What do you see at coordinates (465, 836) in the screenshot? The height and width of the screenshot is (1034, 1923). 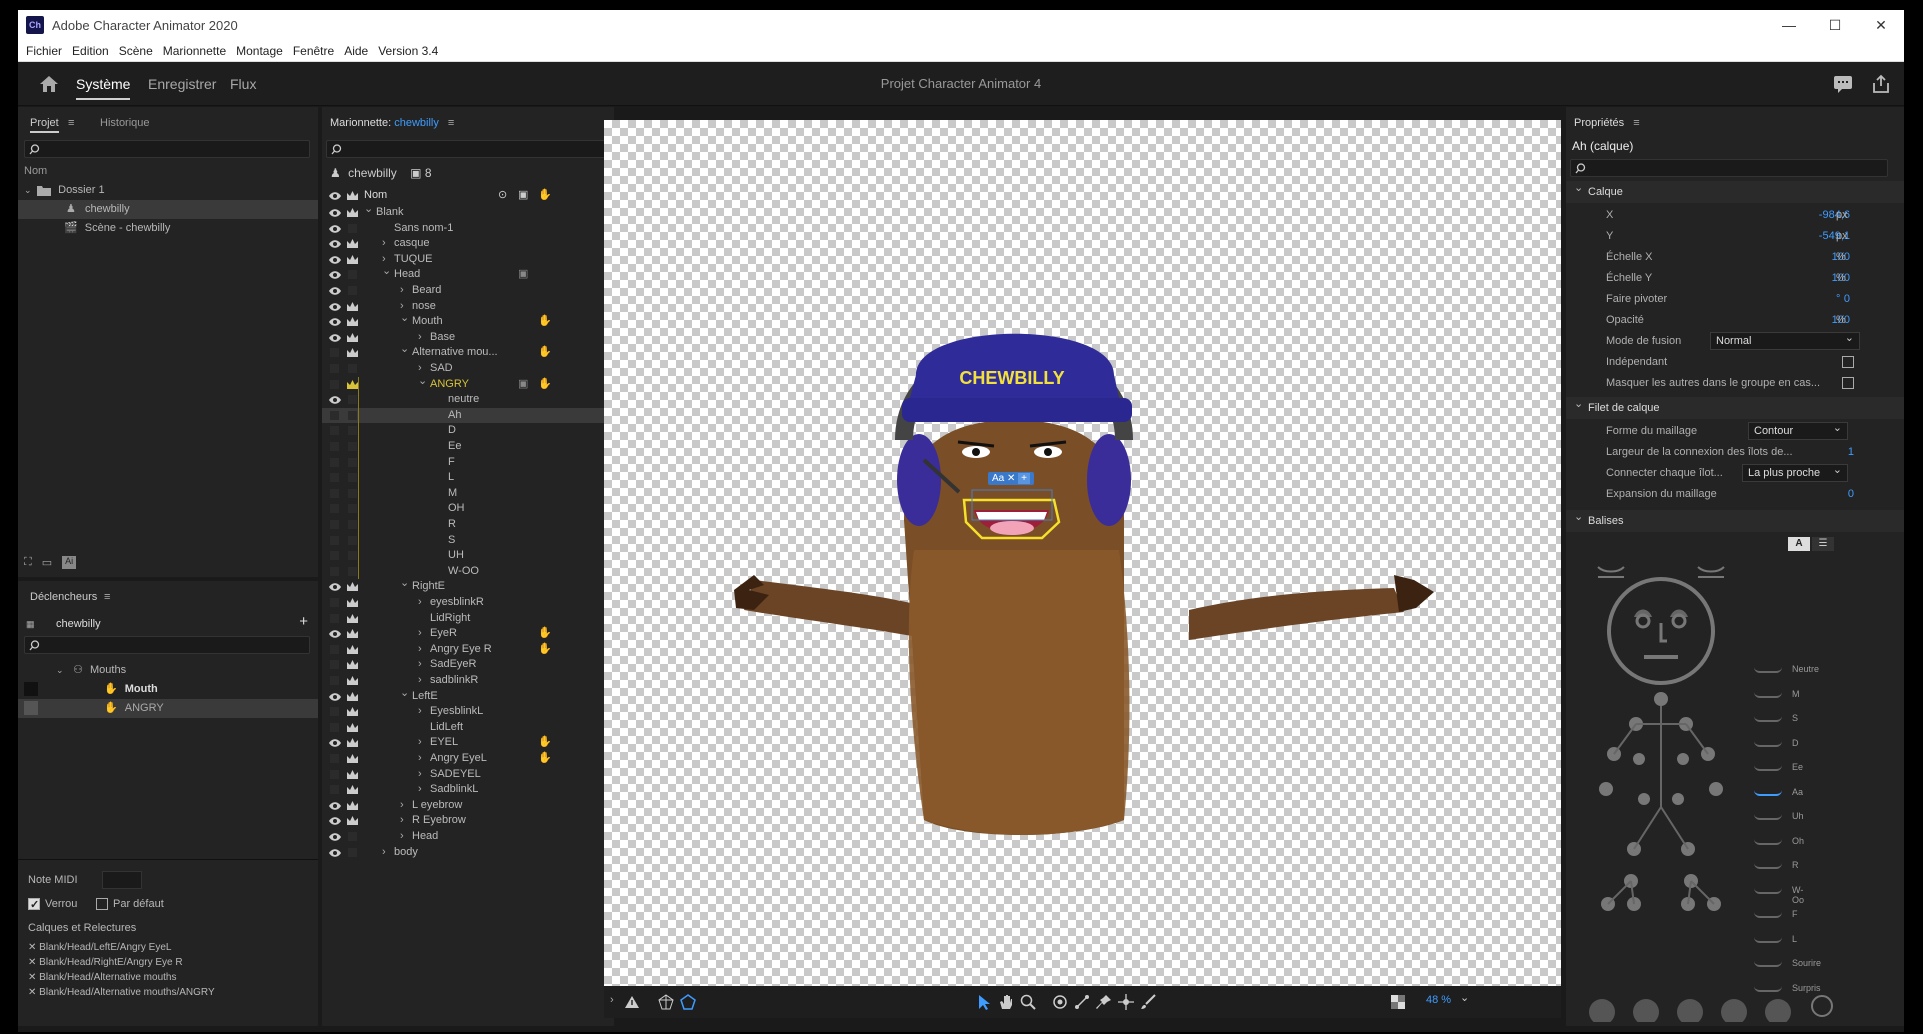 I see `layer-row: › Head` at bounding box center [465, 836].